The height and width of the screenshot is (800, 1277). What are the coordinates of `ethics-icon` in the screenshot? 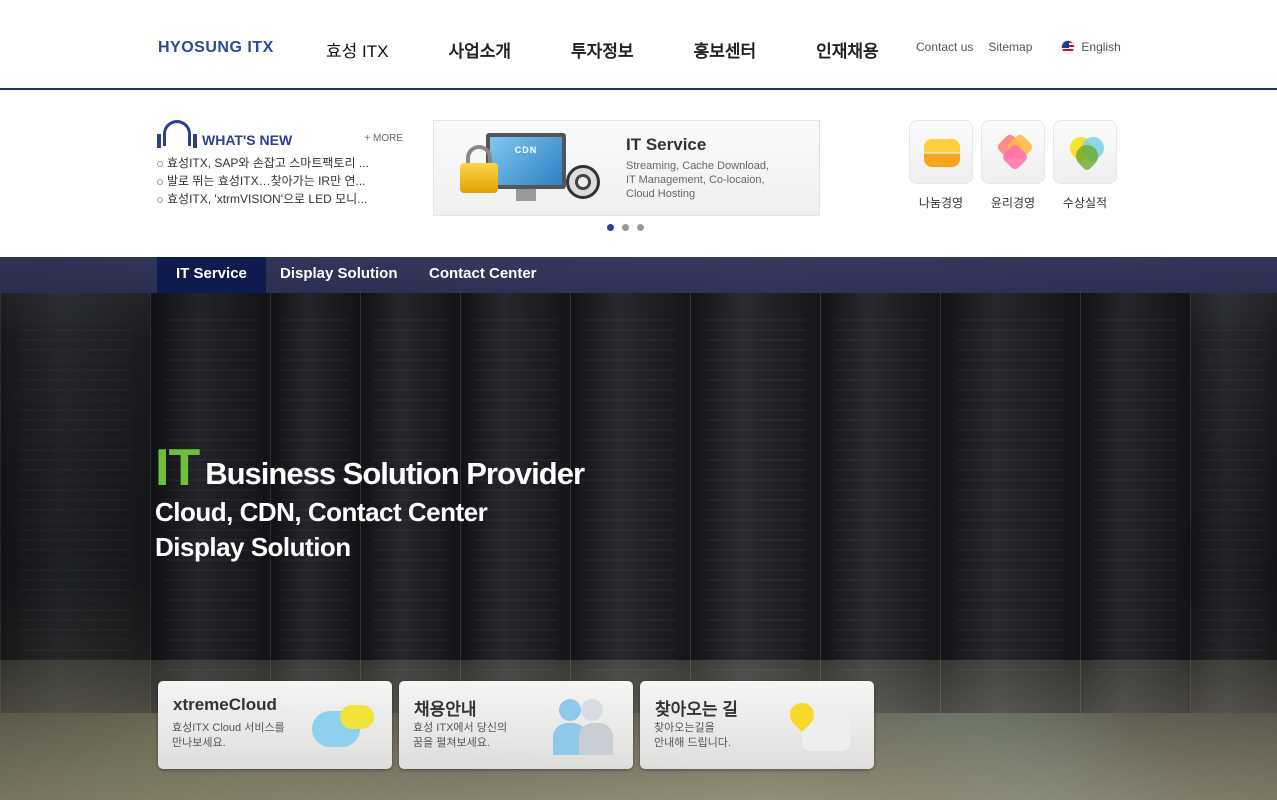 It's located at (1015, 152).